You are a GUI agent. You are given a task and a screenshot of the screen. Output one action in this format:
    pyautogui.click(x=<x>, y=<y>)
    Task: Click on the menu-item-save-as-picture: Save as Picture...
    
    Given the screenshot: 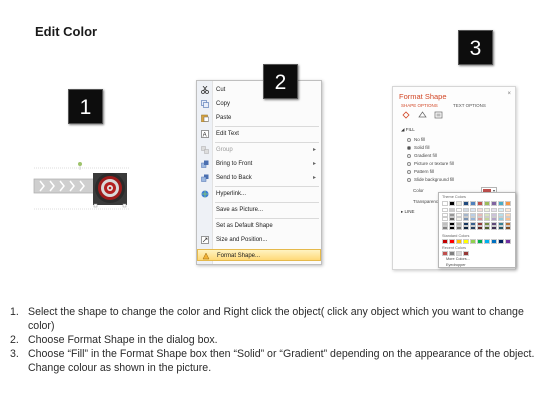 What is the action you would take?
    pyautogui.click(x=259, y=210)
    